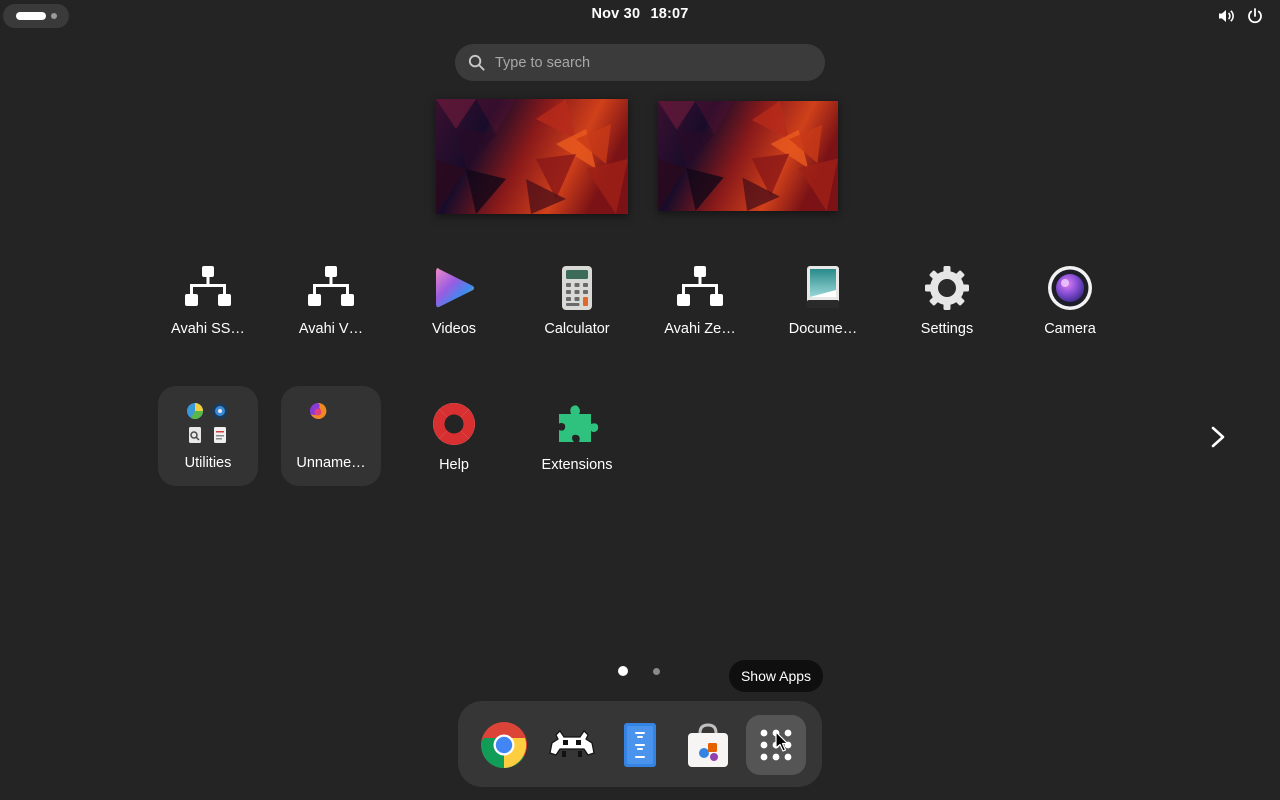  I want to click on text-editor-icon, so click(640, 745).